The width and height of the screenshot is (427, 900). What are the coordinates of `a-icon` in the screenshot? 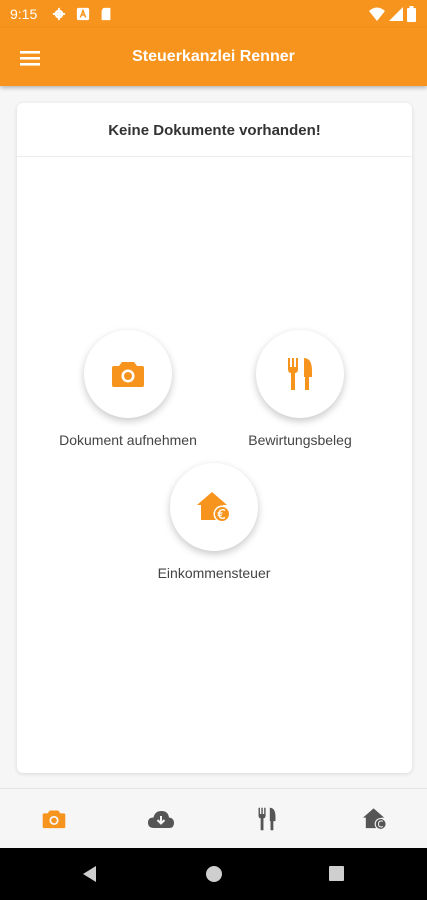 It's located at (83, 14).